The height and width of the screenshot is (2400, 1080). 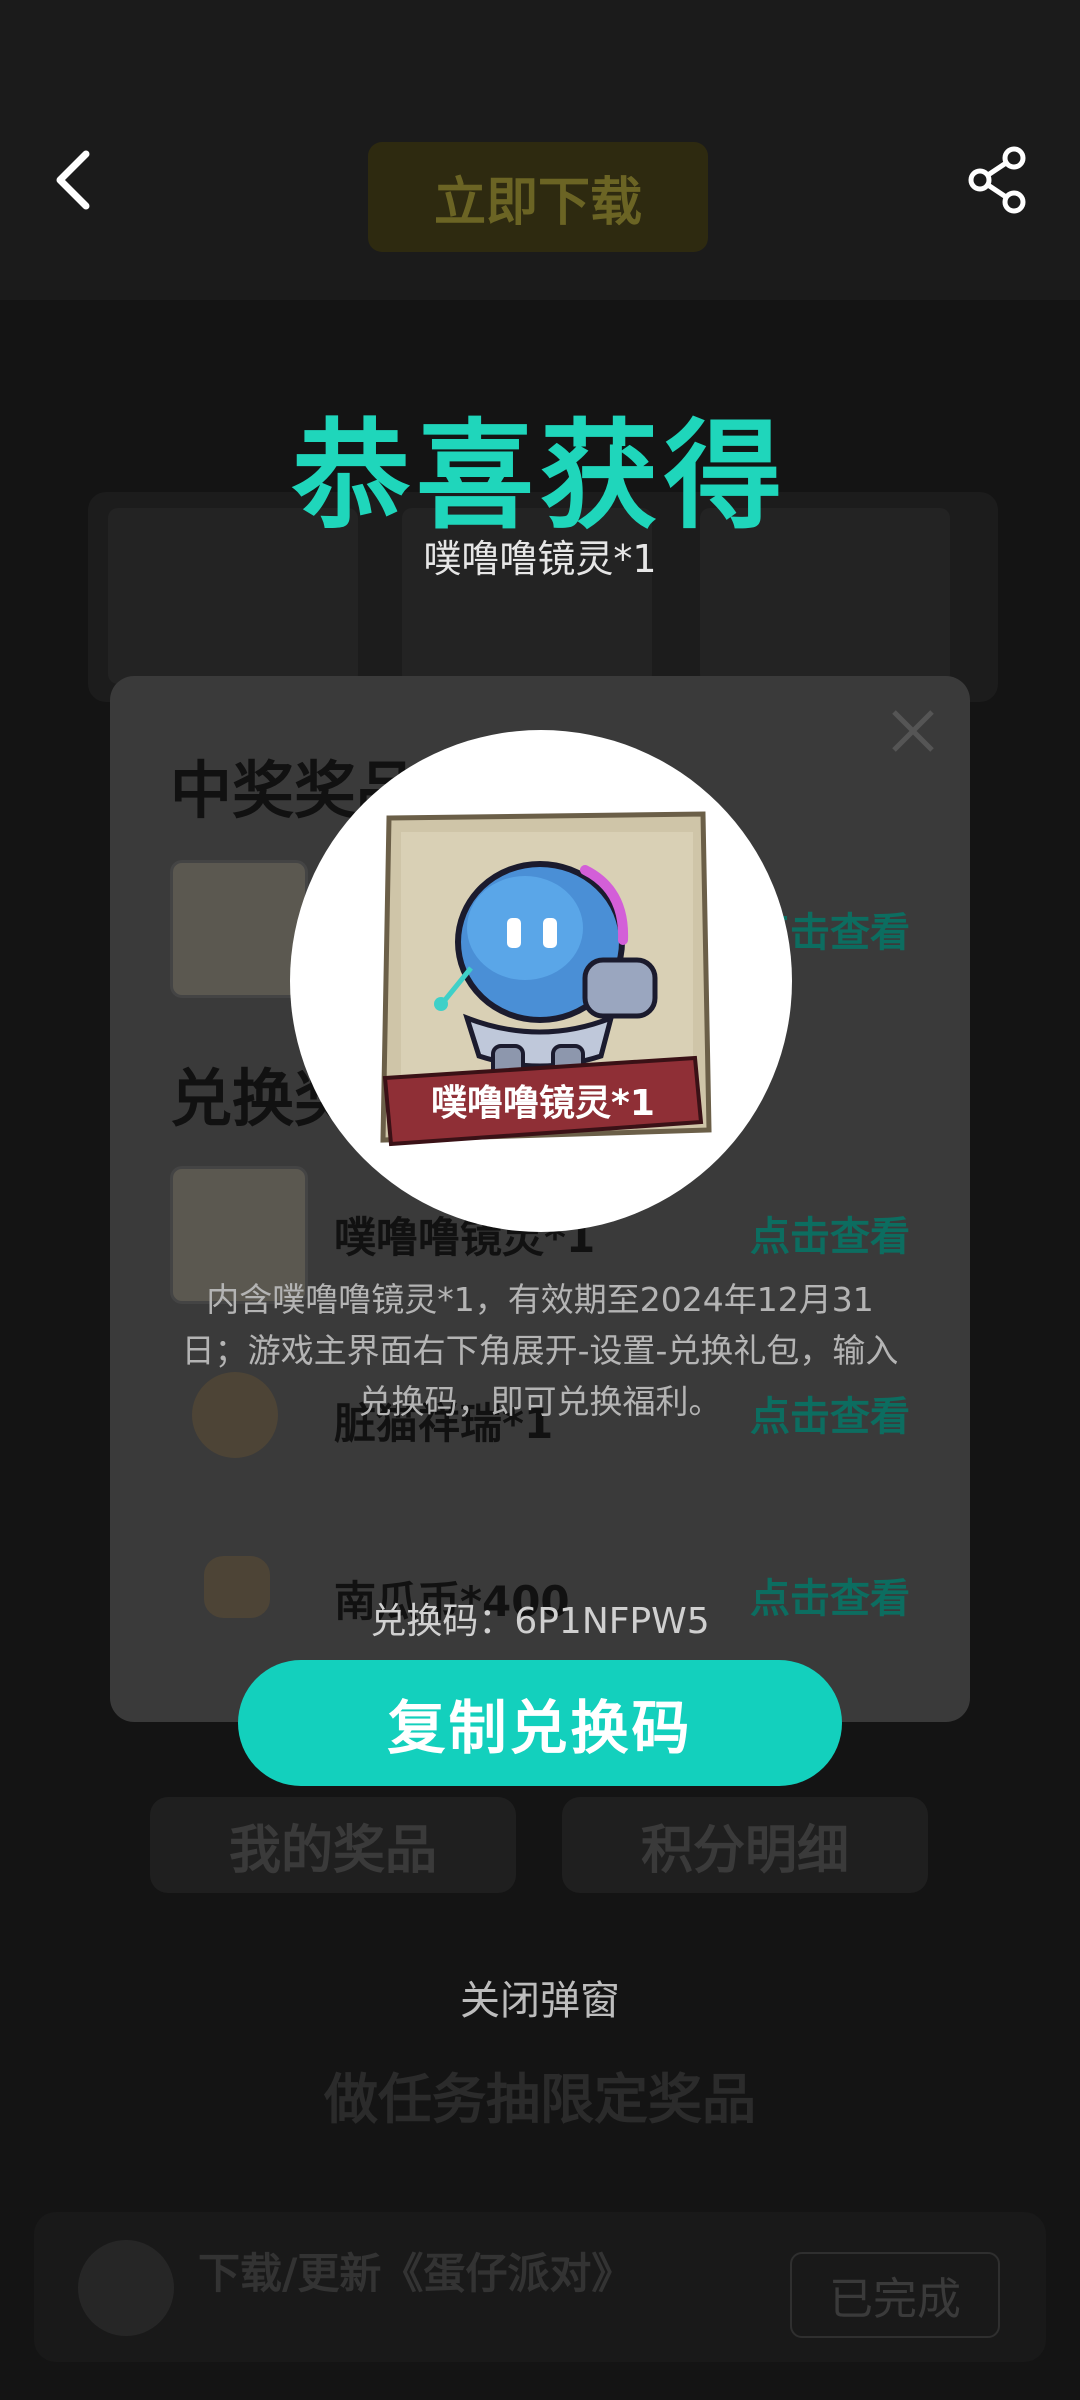 What do you see at coordinates (540, 559) in the screenshot?
I see `prize-name: 噗噜噜镜灵*1` at bounding box center [540, 559].